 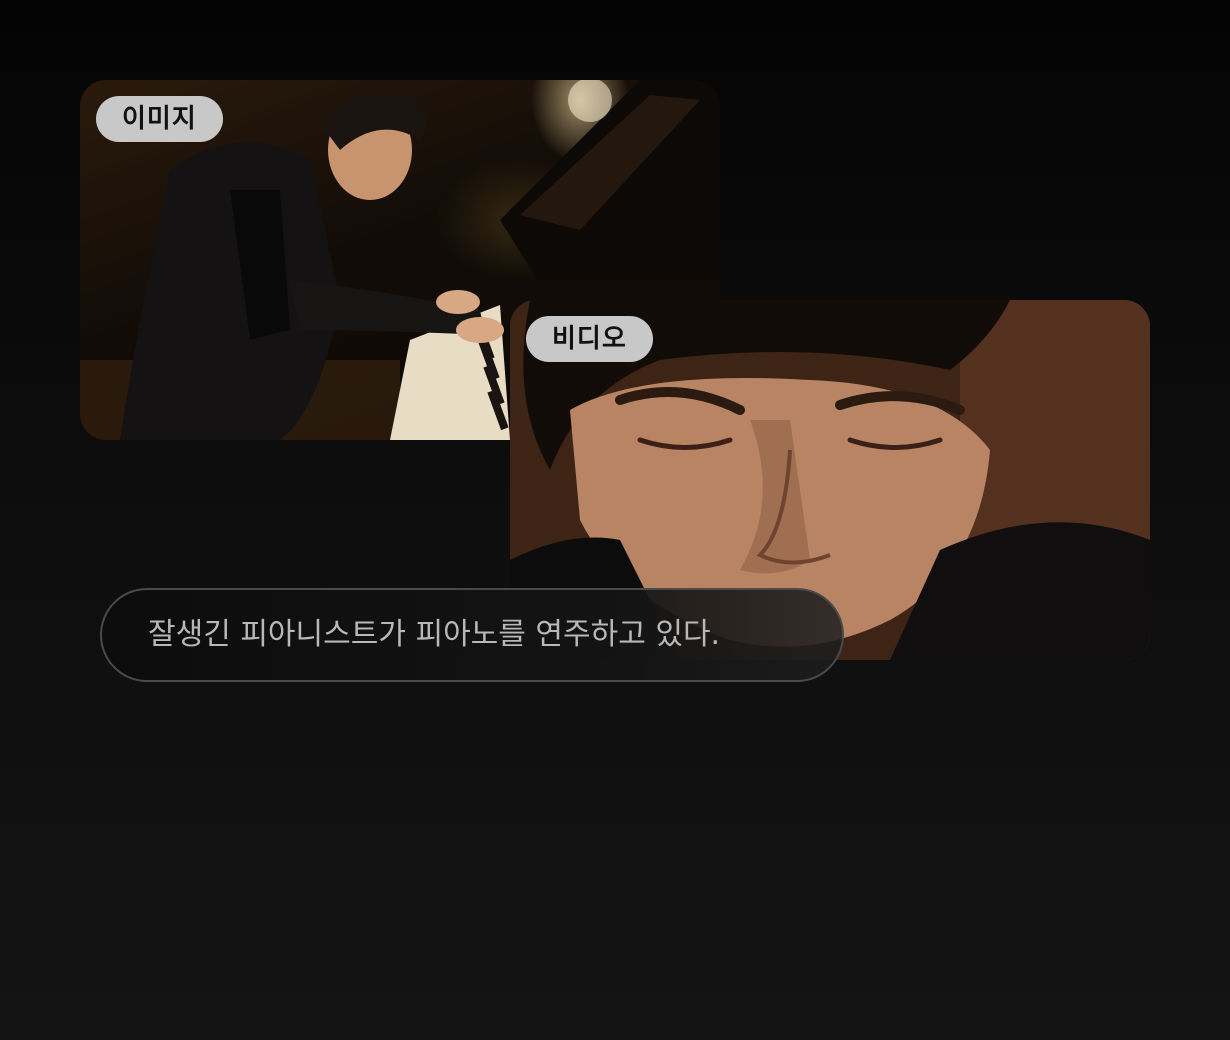 I want to click on video-badge: 비디오, so click(x=589, y=339).